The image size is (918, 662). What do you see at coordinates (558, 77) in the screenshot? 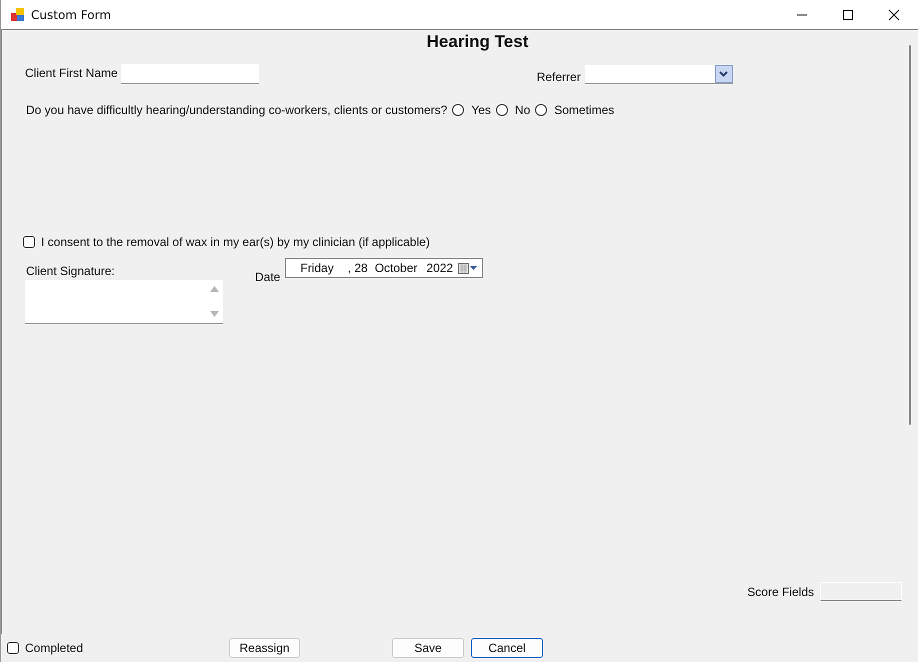
I see `field-label: Referrer` at bounding box center [558, 77].